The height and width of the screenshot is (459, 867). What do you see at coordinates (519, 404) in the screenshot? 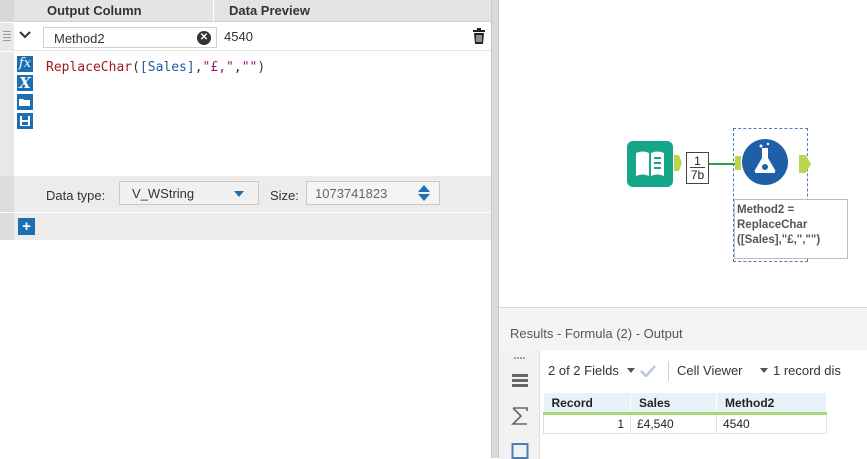
I see `results-side-toolbar` at bounding box center [519, 404].